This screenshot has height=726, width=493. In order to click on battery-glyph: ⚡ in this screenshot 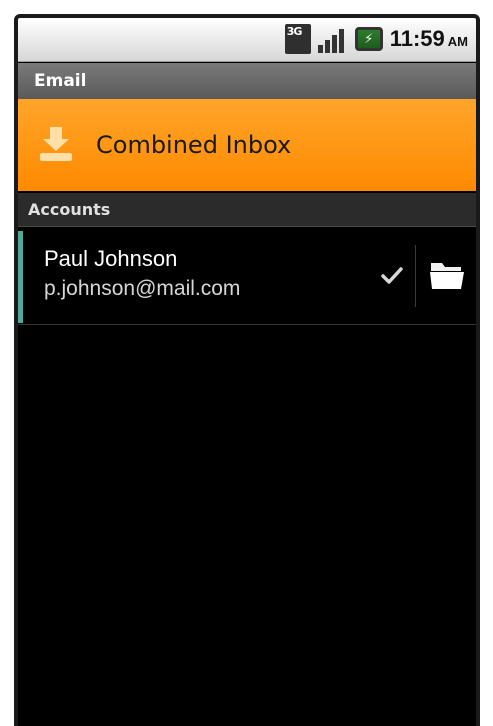, I will do `click(369, 39)`.